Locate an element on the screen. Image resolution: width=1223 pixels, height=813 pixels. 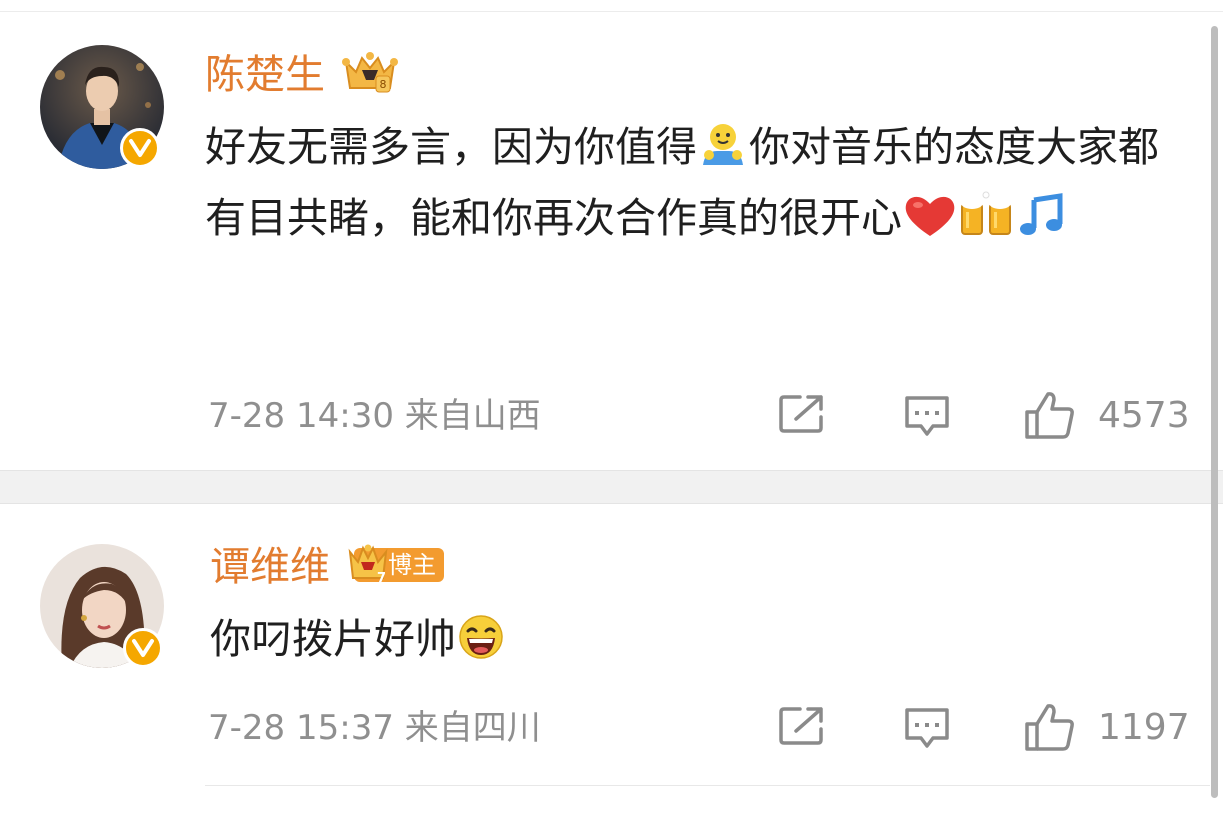
member-crown-icon: 8 is located at coordinates (370, 72).